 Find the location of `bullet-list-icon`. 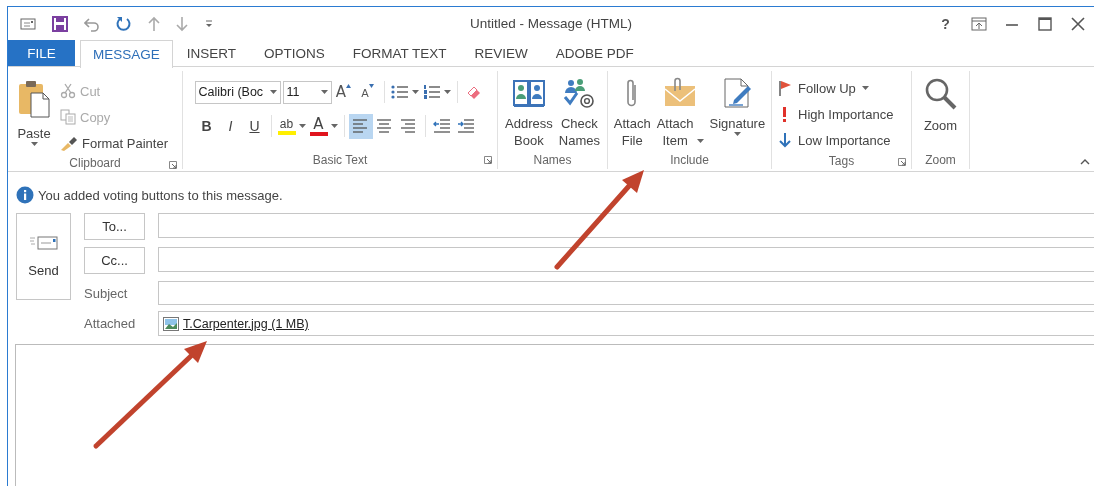

bullet-list-icon is located at coordinates (399, 92).